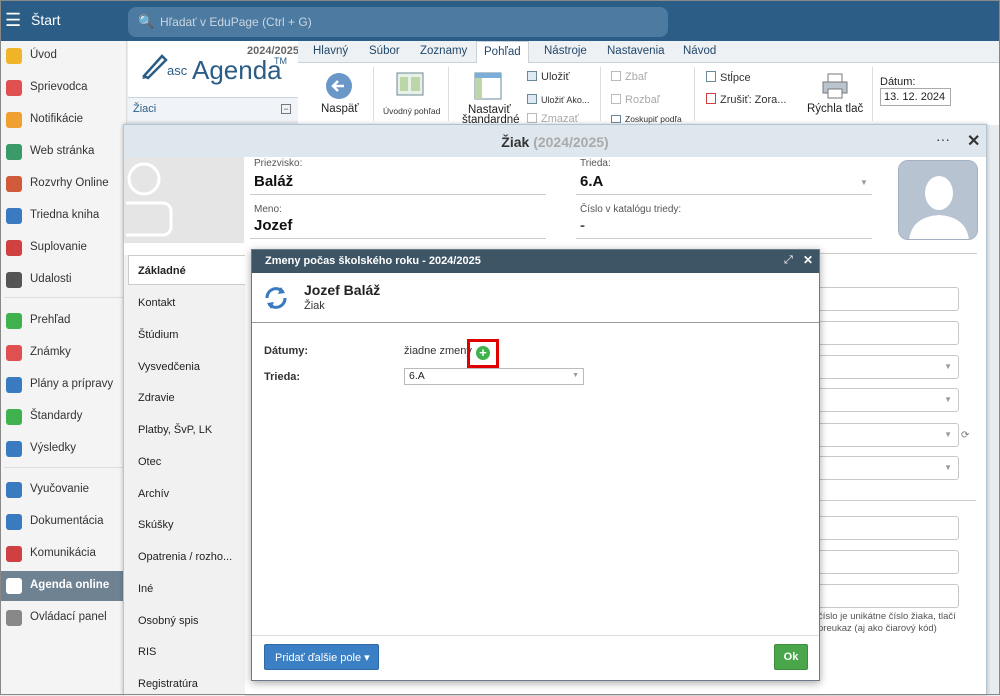 The height and width of the screenshot is (696, 1000). What do you see at coordinates (63, 586) in the screenshot?
I see `sidebar-item-16: Agenda online` at bounding box center [63, 586].